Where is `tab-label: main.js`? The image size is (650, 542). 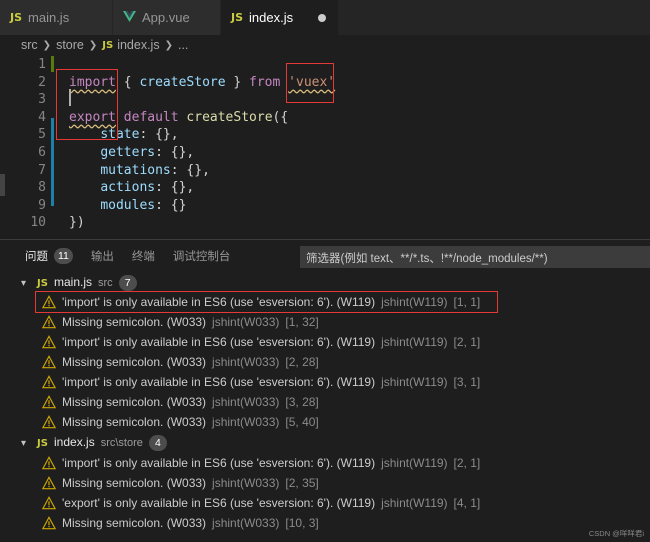 tab-label: main.js is located at coordinates (49, 17).